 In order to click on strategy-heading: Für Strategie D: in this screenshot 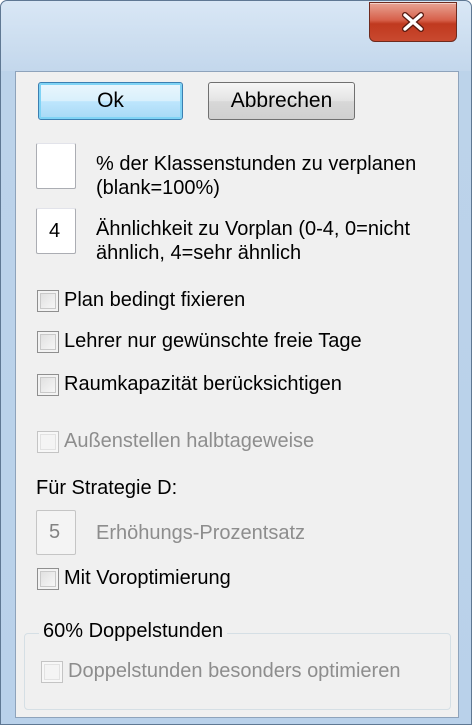, I will do `click(107, 488)`.